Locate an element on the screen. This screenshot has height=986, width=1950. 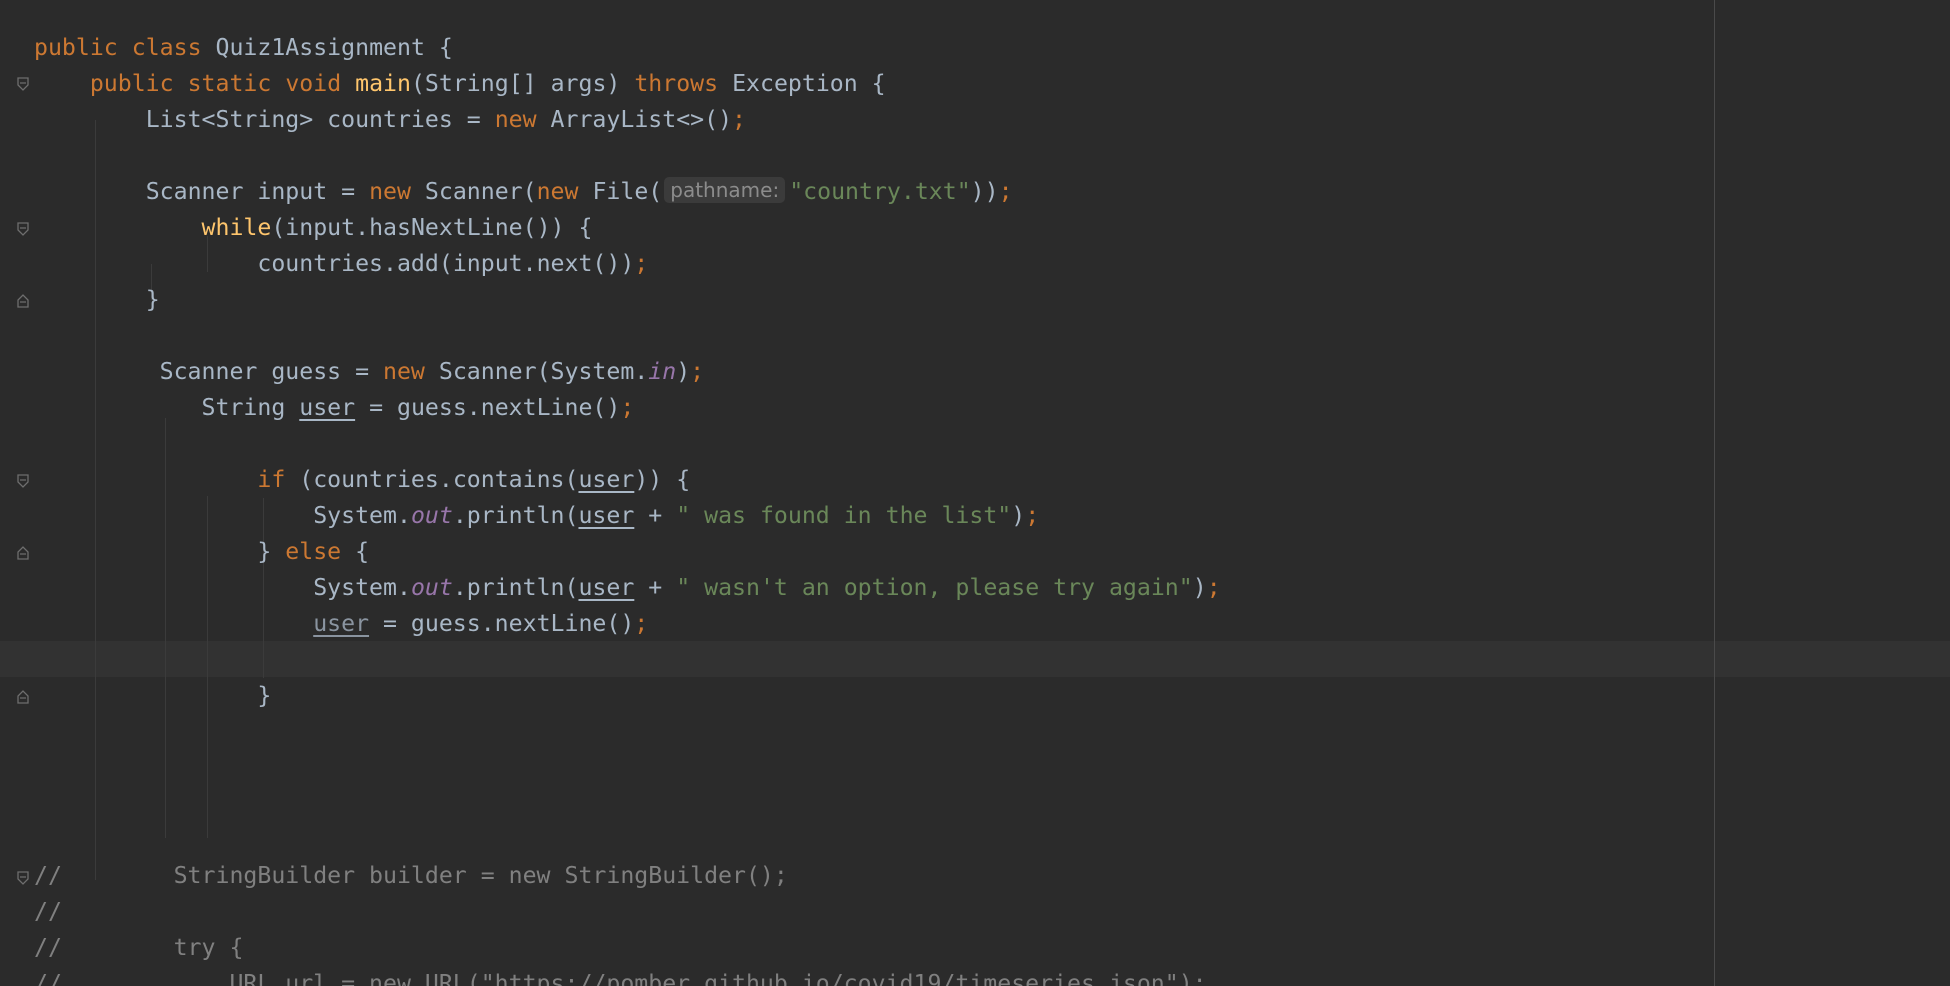
code-line: countries.add(input.next()); is located at coordinates (341, 264).